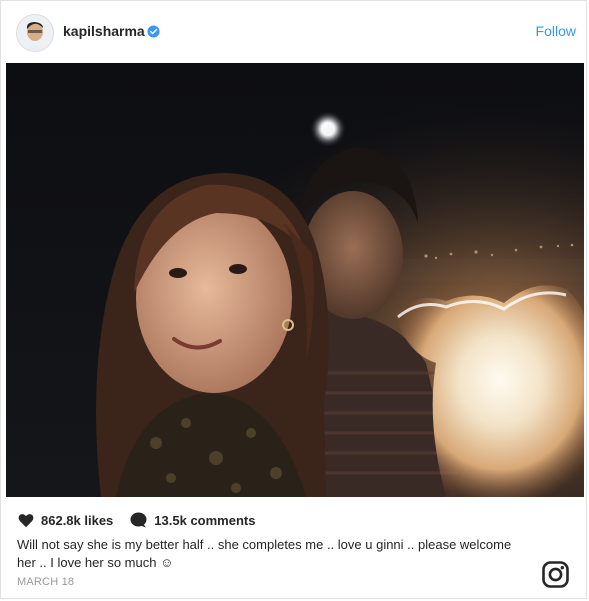  I want to click on engagement-bar: 862.8k likes 13.5k comments, so click(136, 520).